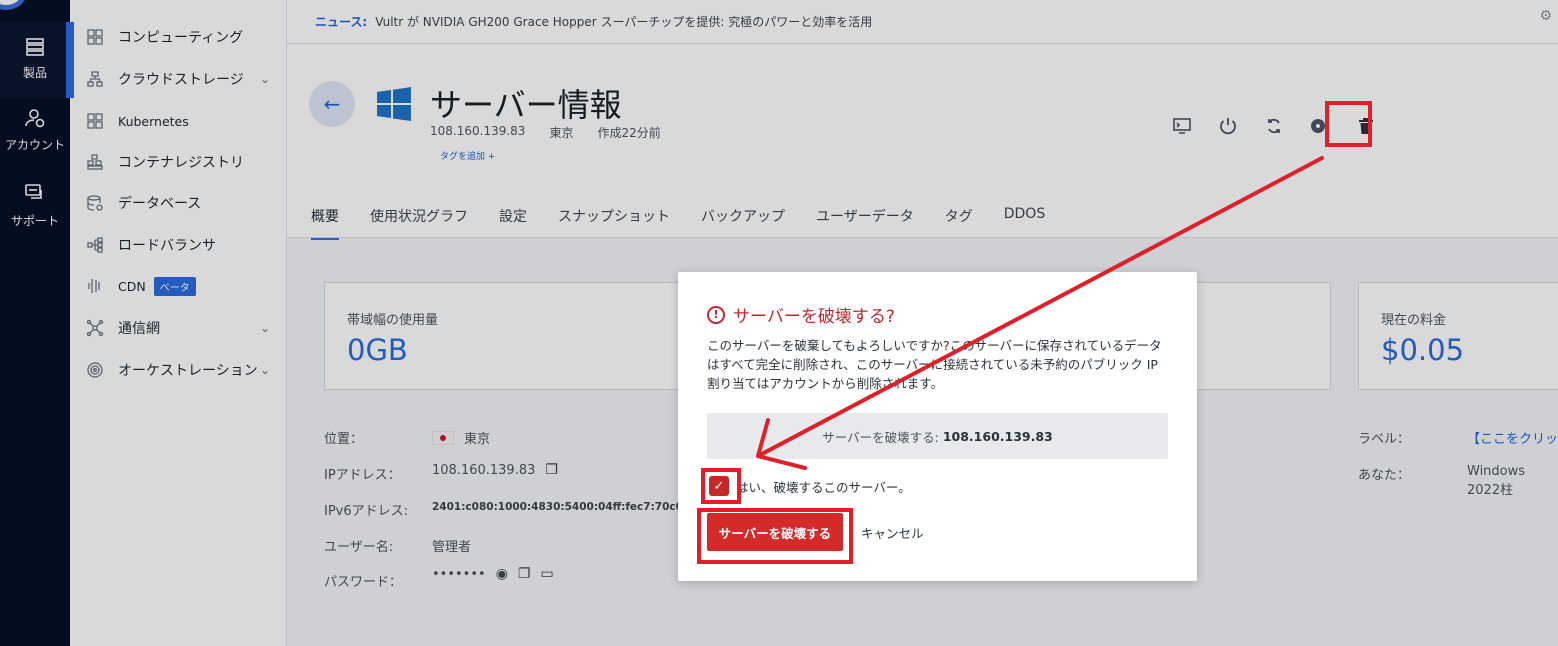 This screenshot has width=1558, height=646. I want to click on annotation-box-destroy-button, so click(775, 536).